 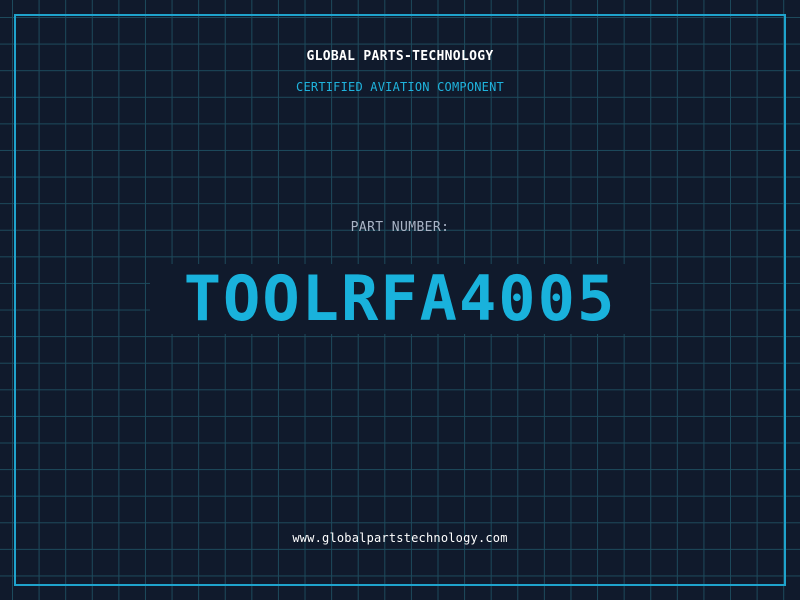 I want to click on part-number-label: PART NUMBER:, so click(x=400, y=227).